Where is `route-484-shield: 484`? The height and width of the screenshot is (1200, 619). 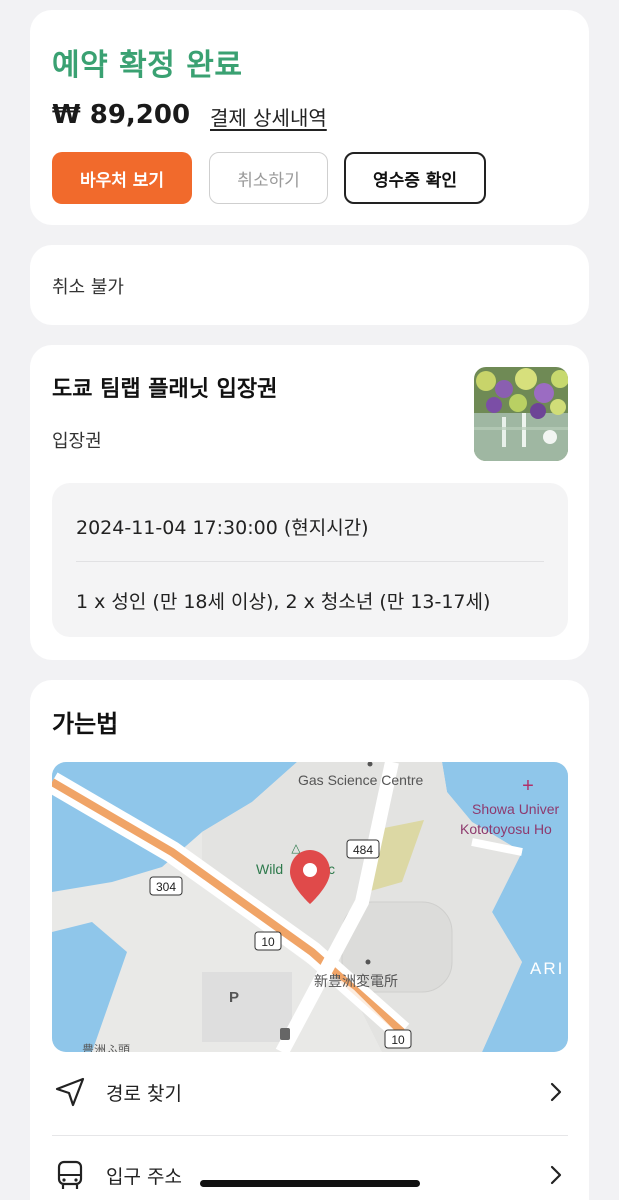
route-484-shield: 484 is located at coordinates (363, 849).